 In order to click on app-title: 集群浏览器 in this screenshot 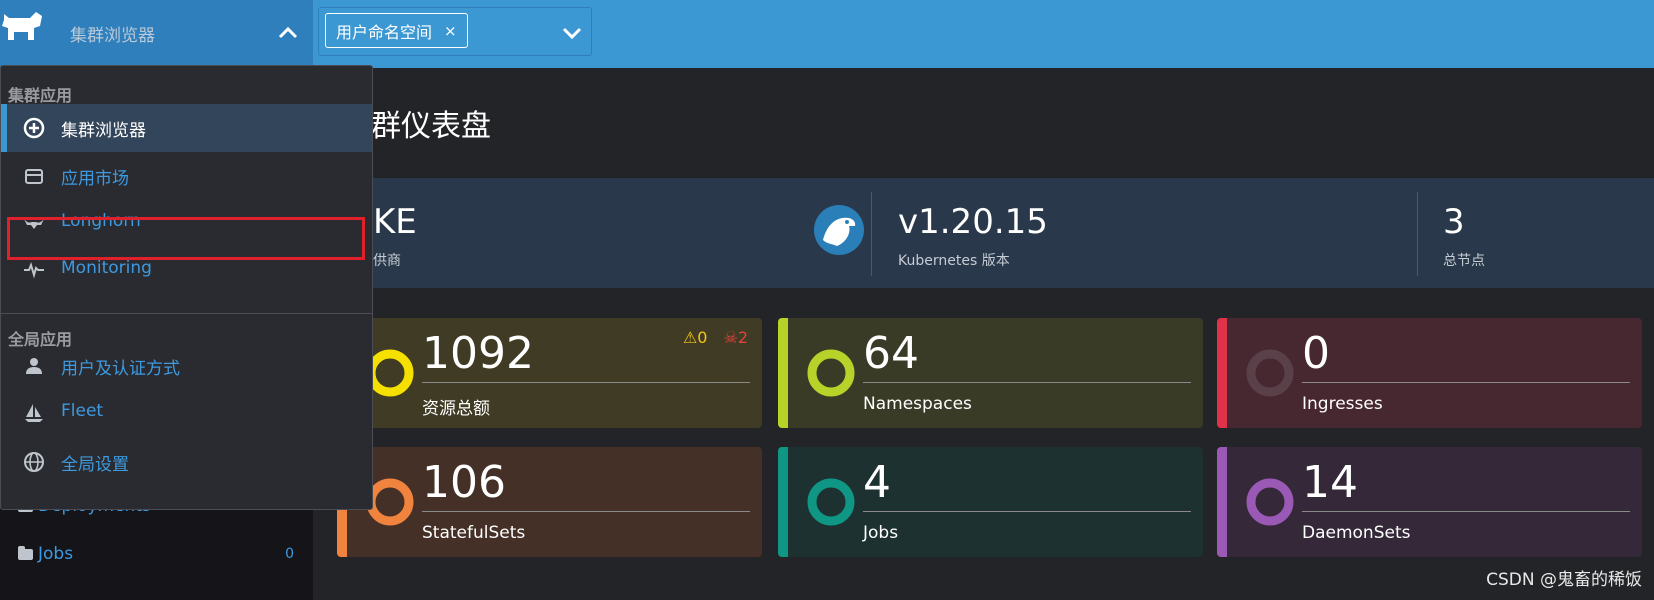, I will do `click(112, 36)`.